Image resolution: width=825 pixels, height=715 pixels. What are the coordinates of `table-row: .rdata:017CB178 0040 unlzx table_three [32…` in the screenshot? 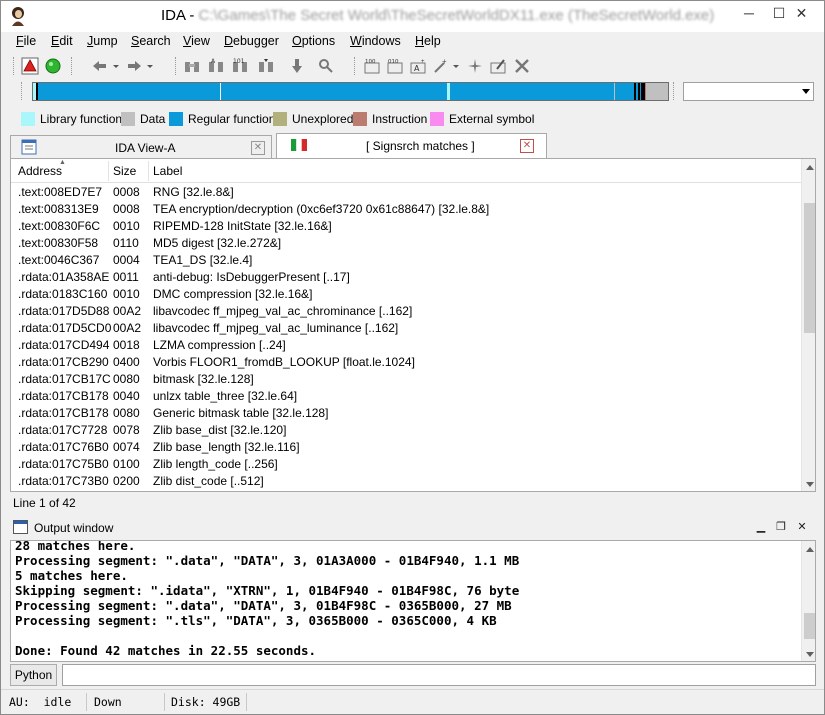 It's located at (406, 396).